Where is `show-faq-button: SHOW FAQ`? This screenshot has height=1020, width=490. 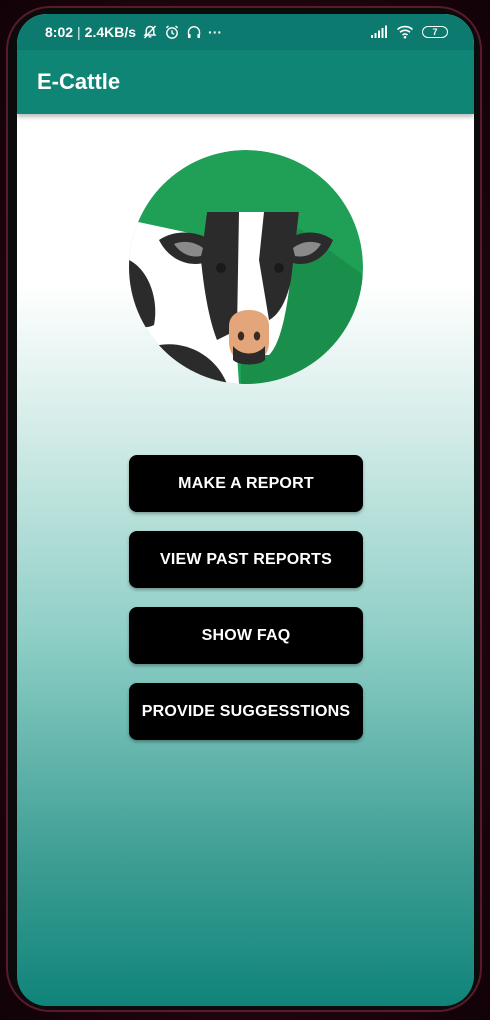
show-faq-button: SHOW FAQ is located at coordinates (246, 635).